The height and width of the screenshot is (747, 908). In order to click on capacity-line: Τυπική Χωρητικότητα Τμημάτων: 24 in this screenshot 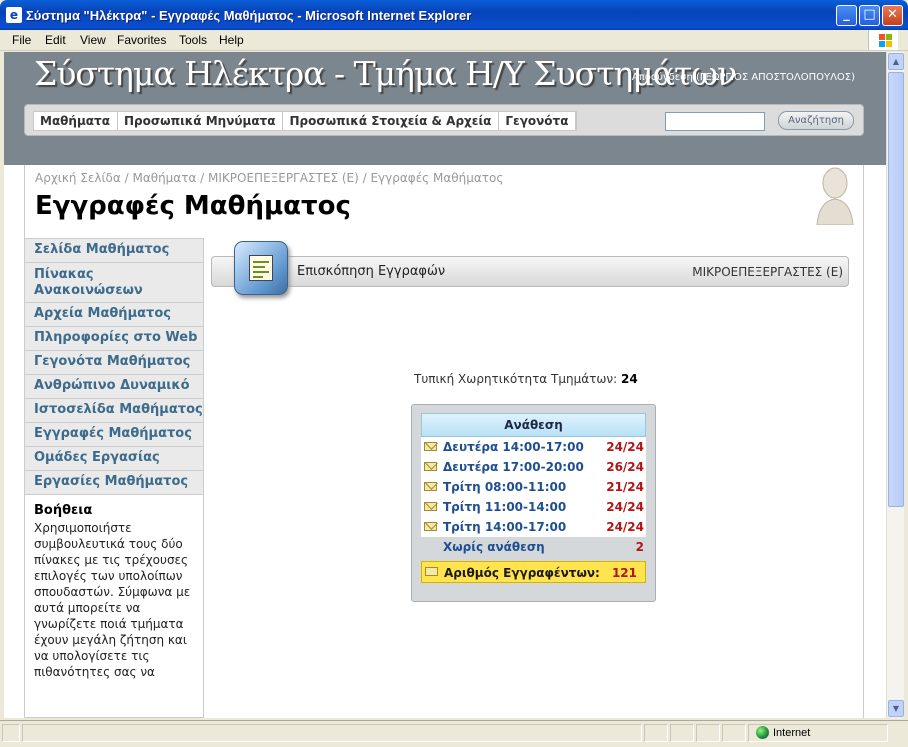, I will do `click(526, 379)`.